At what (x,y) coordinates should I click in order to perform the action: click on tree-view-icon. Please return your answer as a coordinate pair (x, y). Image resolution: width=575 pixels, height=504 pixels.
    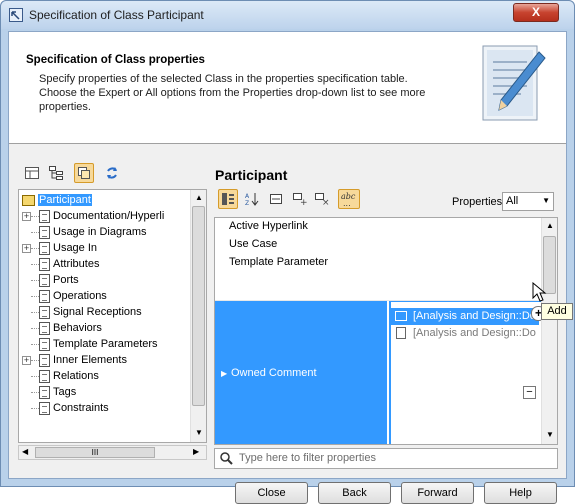
    Looking at the image, I should click on (56, 173).